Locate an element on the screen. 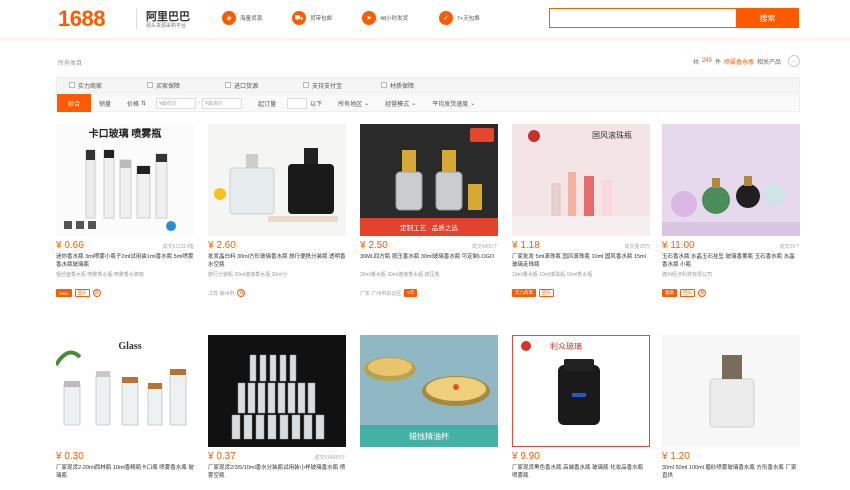 This screenshot has width=850, height=490. filter-checkbox: 支持支付宝 is located at coordinates (336, 85).